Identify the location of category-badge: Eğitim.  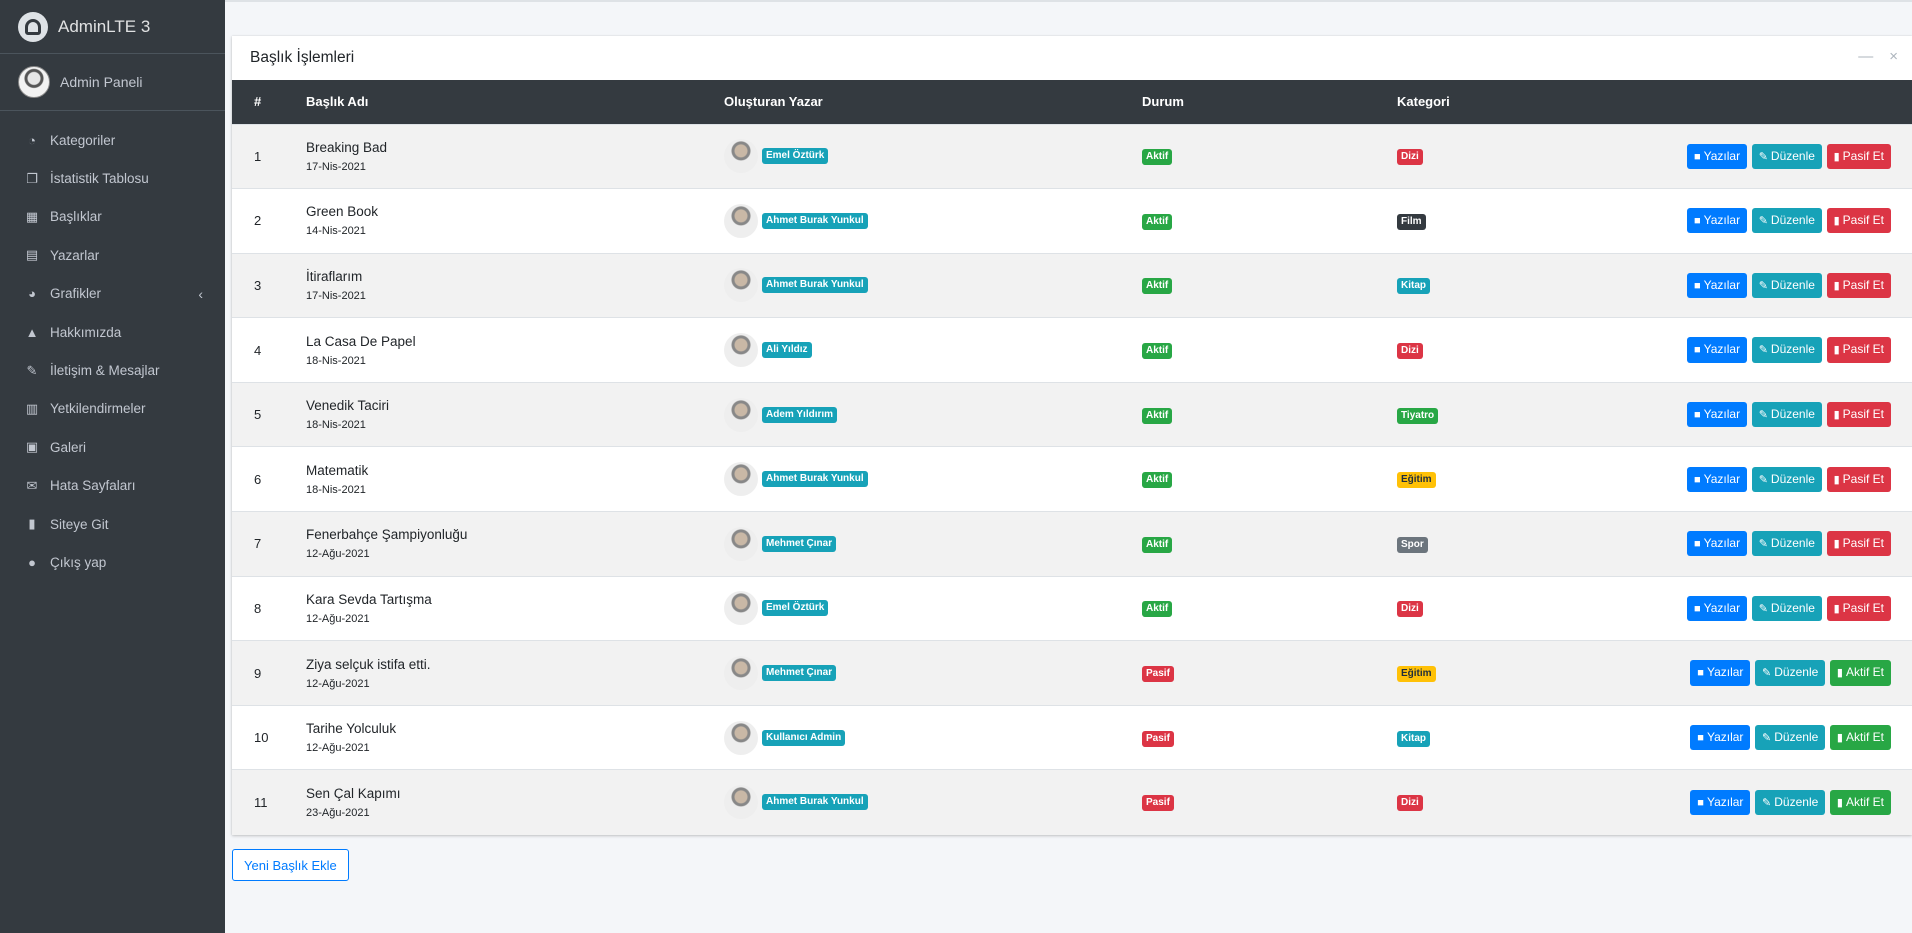
(1416, 674).